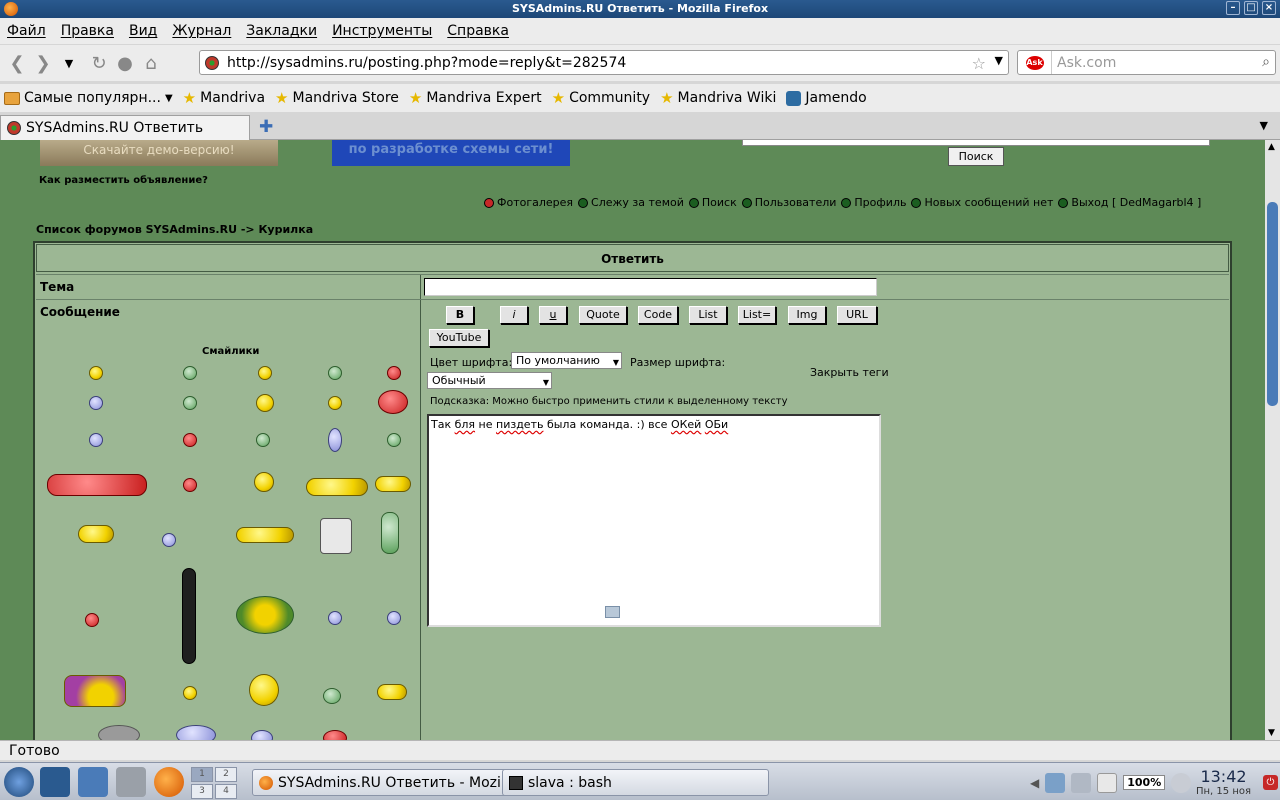 This screenshot has height=800, width=1280. I want to click on smiley-bush-icon, so click(265, 615).